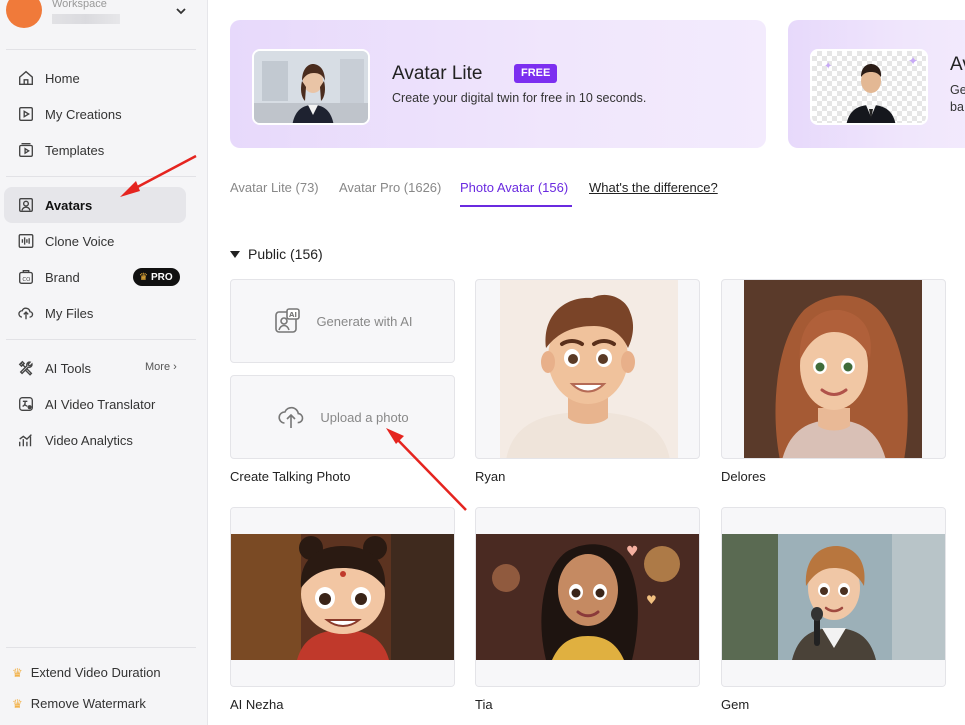  Describe the element at coordinates (161, 367) in the screenshot. I see `more-link: More ›` at that location.